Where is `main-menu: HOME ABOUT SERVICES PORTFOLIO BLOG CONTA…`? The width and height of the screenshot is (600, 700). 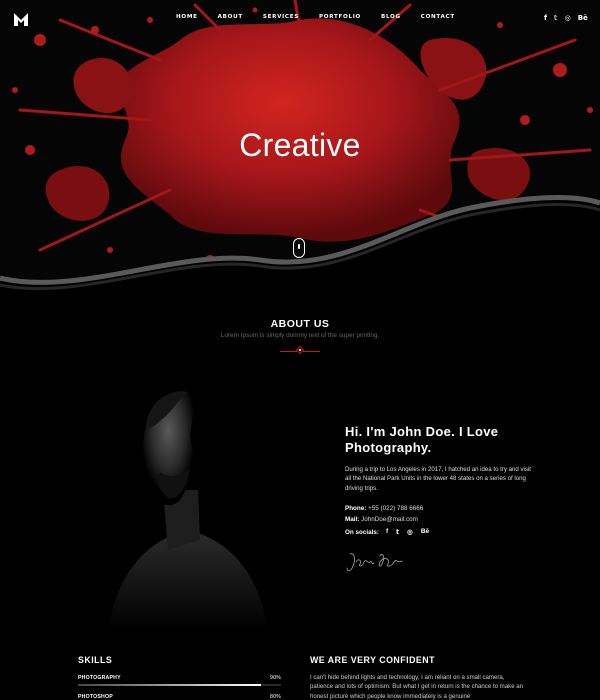 main-menu: HOME ABOUT SERVICES PORTFOLIO BLOG CONTA… is located at coordinates (325, 17).